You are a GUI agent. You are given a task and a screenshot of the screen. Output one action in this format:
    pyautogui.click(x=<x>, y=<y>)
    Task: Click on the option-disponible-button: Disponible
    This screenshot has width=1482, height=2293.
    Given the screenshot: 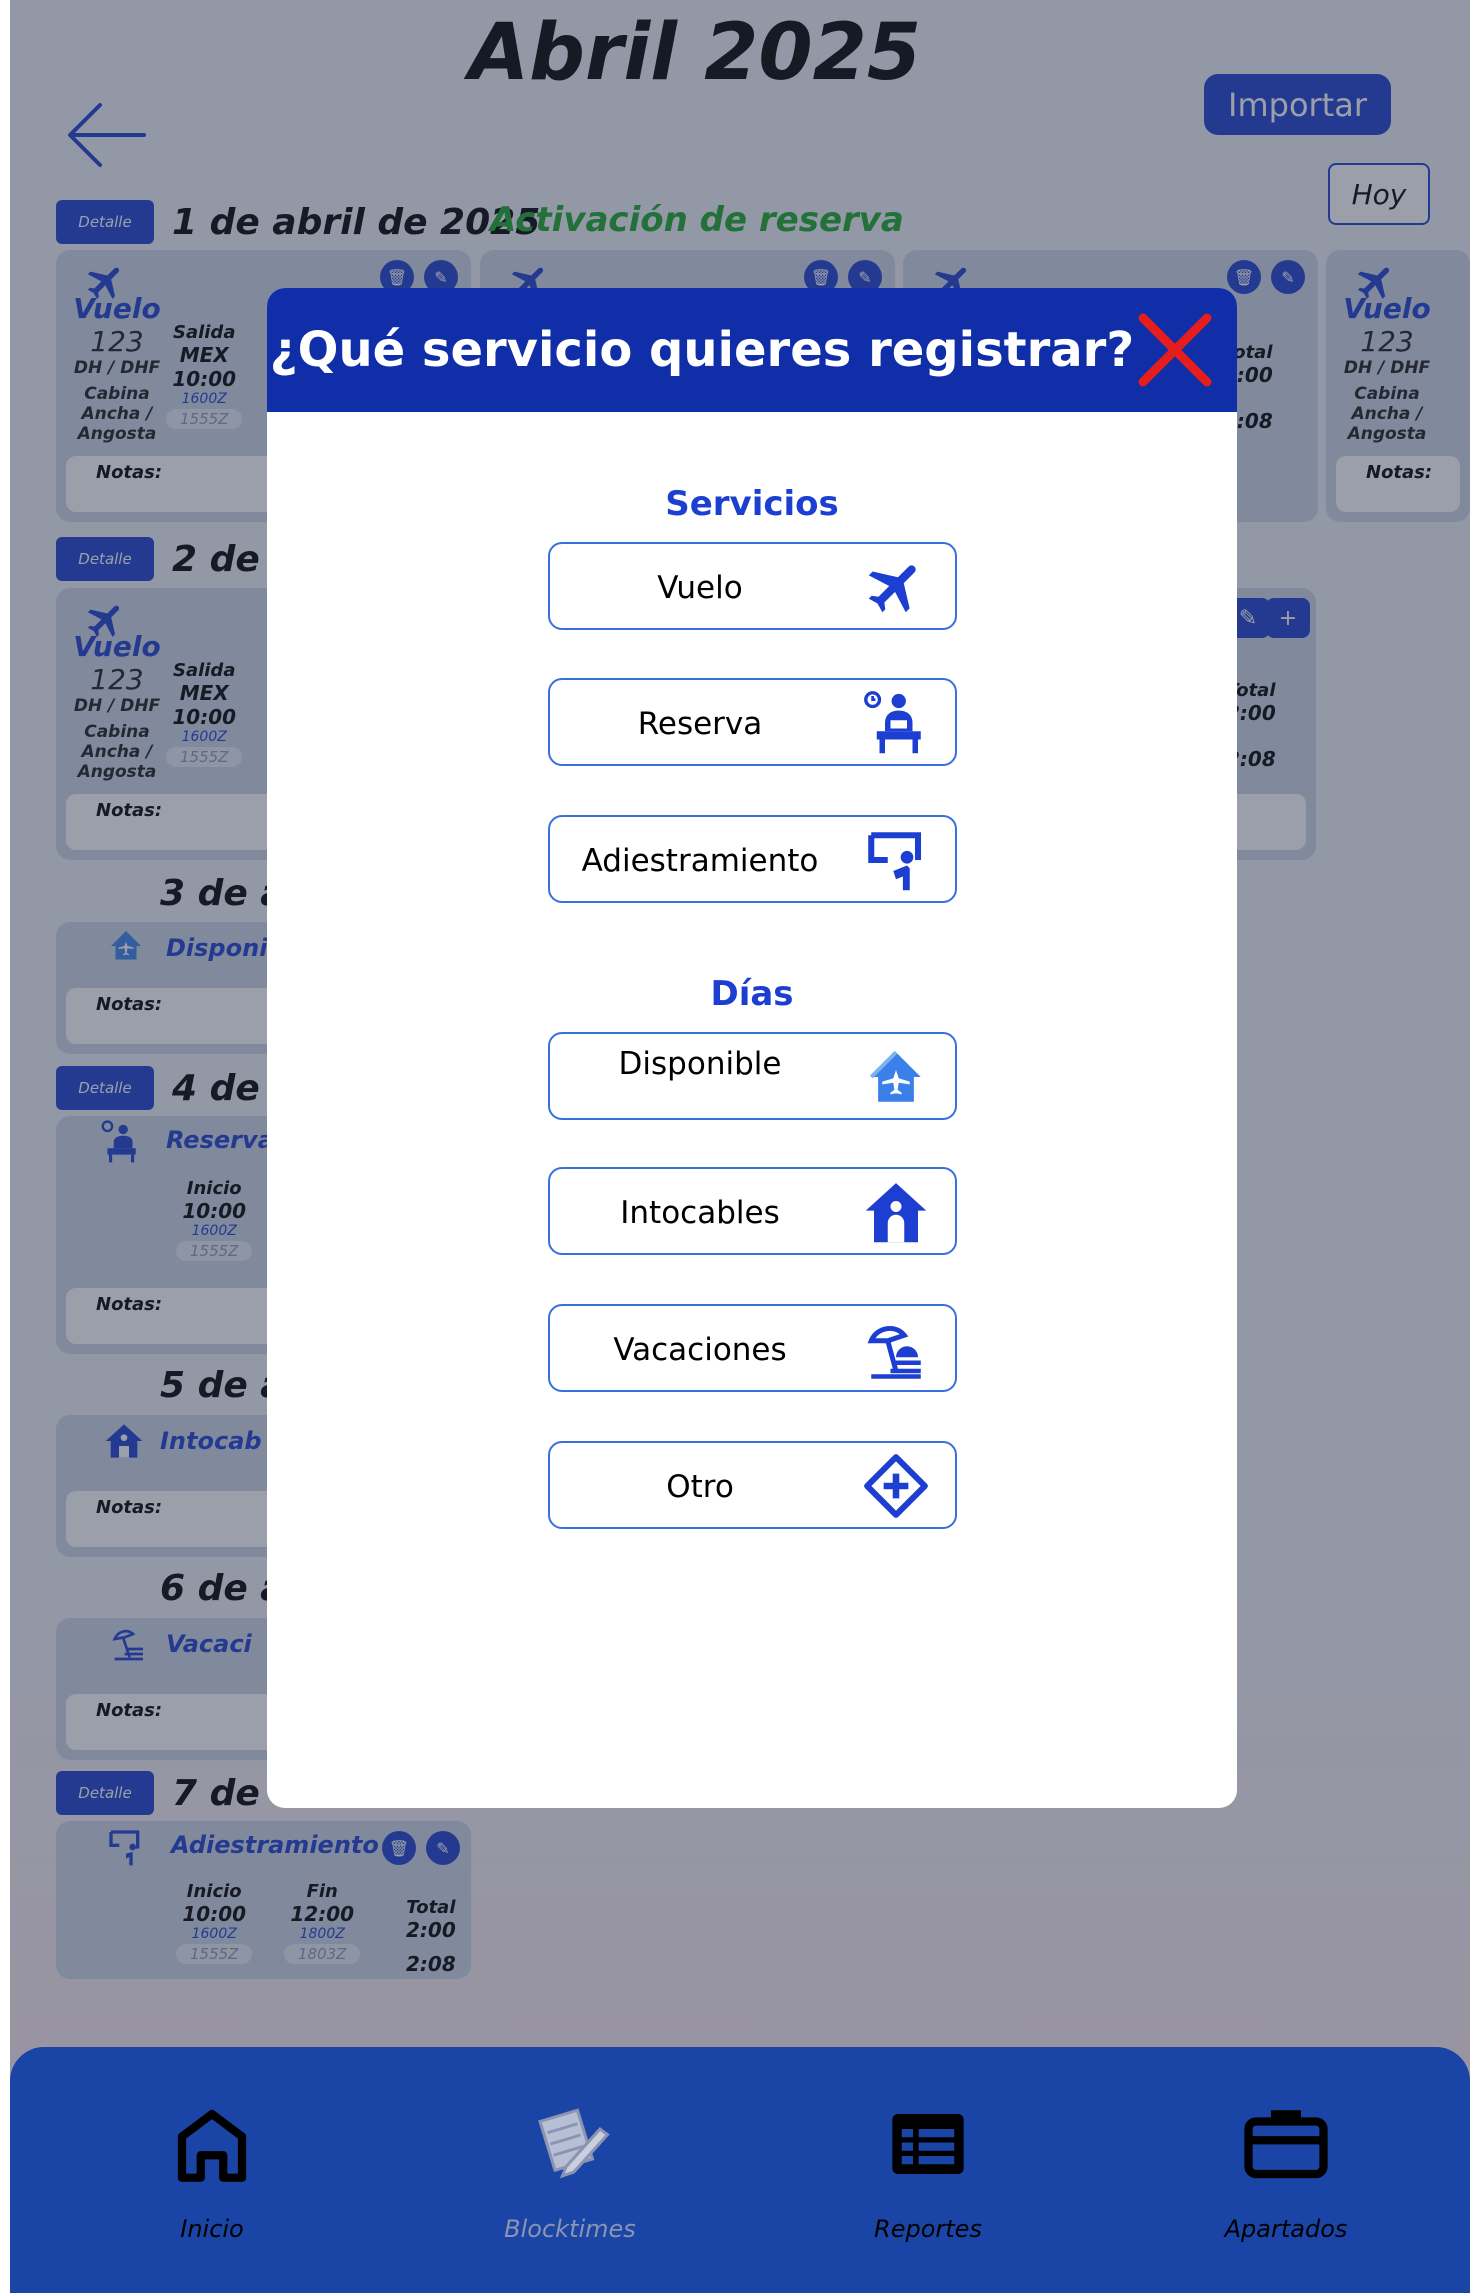 What is the action you would take?
    pyautogui.click(x=752, y=1076)
    